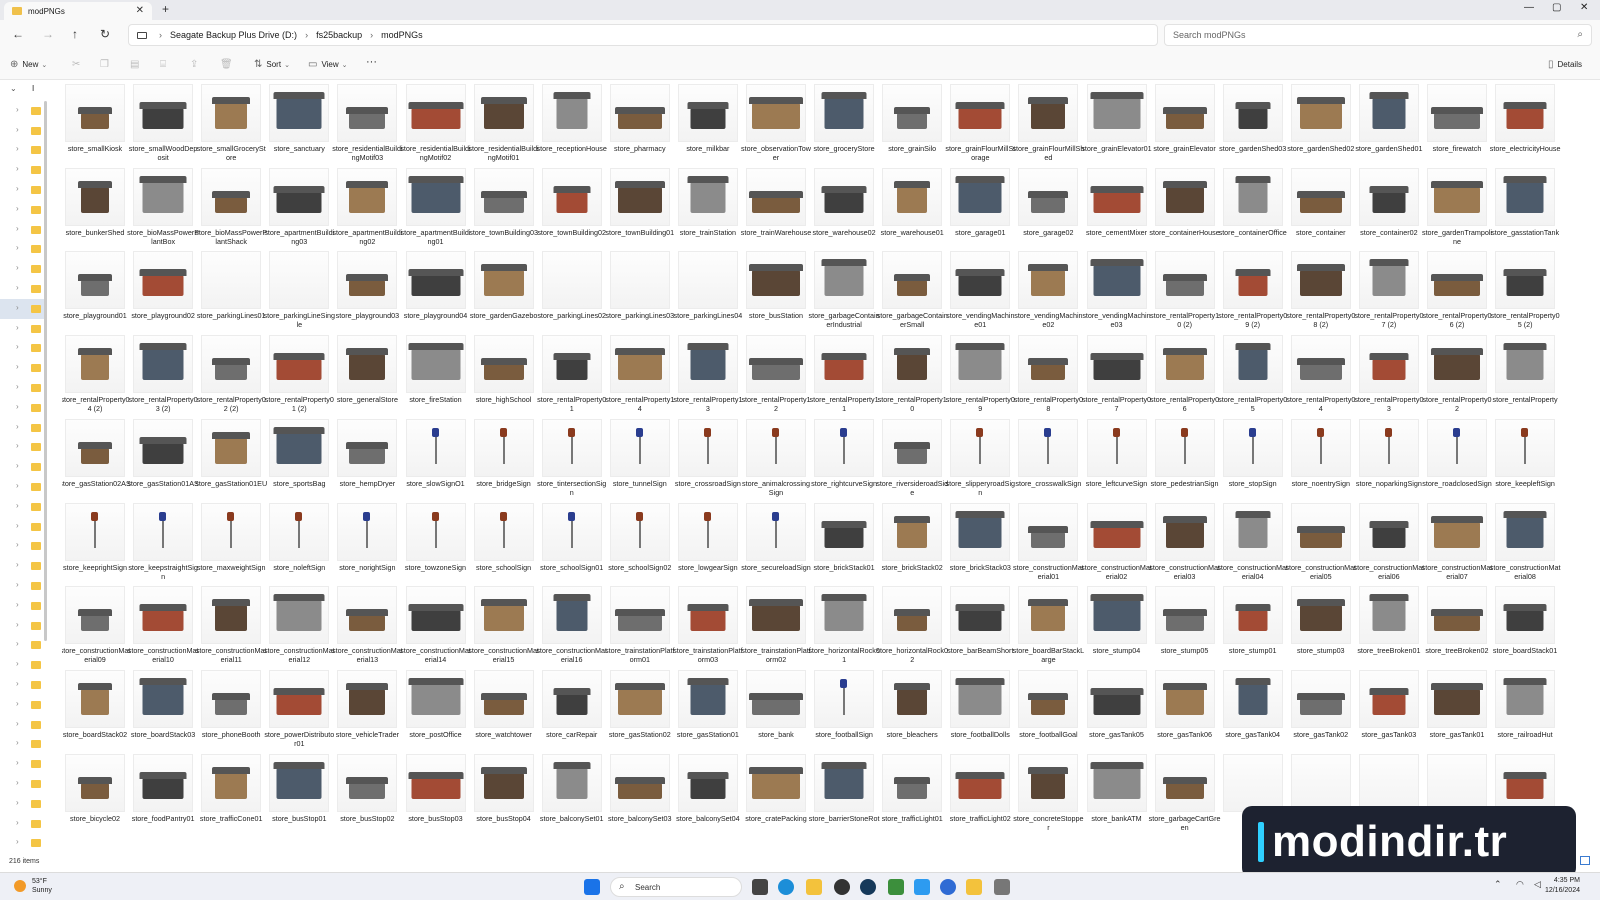 This screenshot has height=900, width=1600. I want to click on file-item: store_noentrySign, so click(1321, 460).